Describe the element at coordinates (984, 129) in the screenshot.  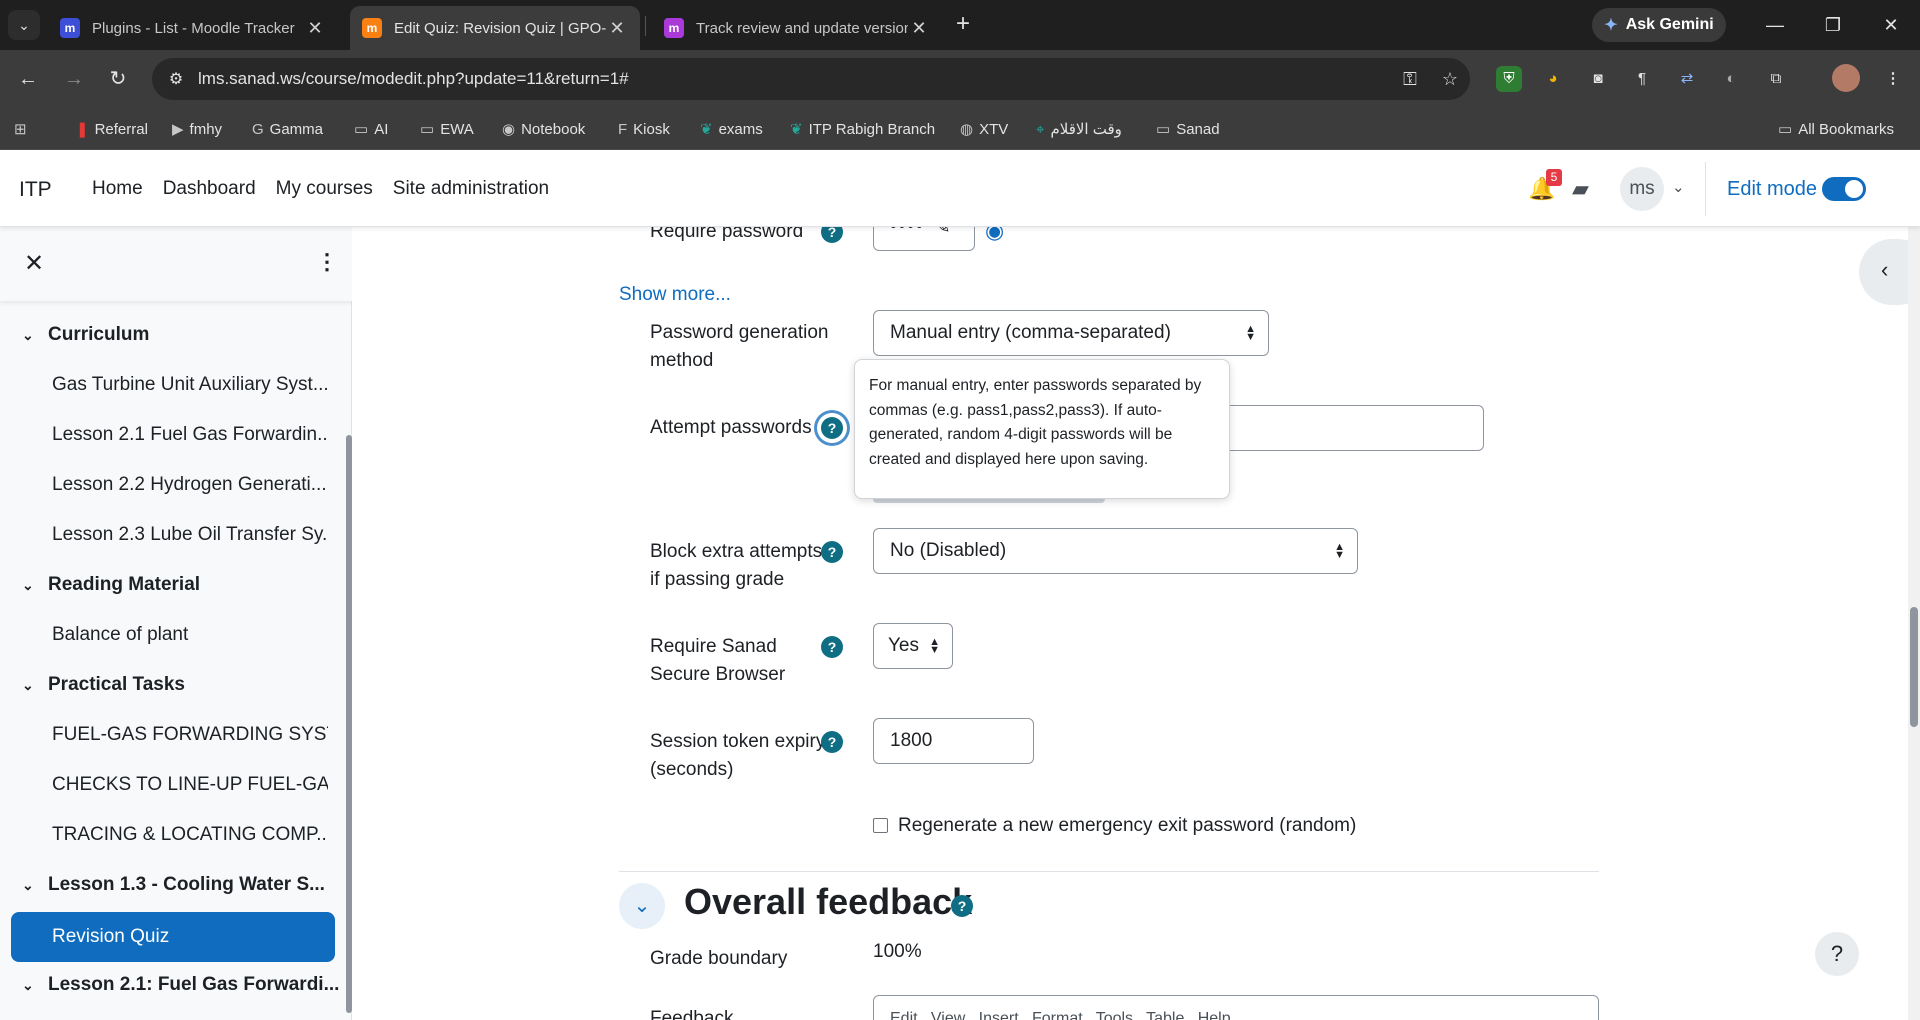
I see `bookmark-xtv: ◍ XTV` at that location.